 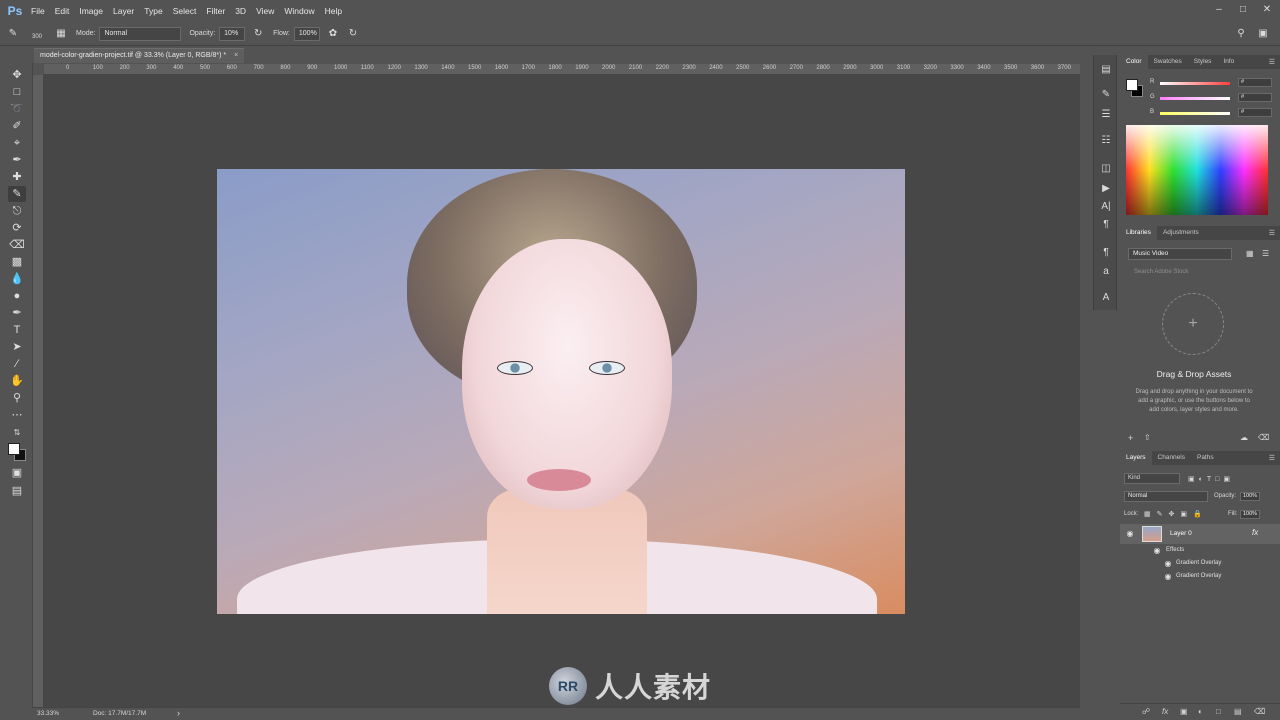 I want to click on character-icon: A|, so click(x=1106, y=207).